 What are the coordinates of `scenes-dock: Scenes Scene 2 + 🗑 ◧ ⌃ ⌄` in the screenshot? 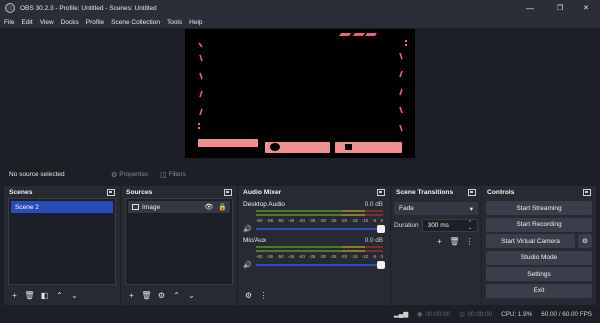 It's located at (62, 245).